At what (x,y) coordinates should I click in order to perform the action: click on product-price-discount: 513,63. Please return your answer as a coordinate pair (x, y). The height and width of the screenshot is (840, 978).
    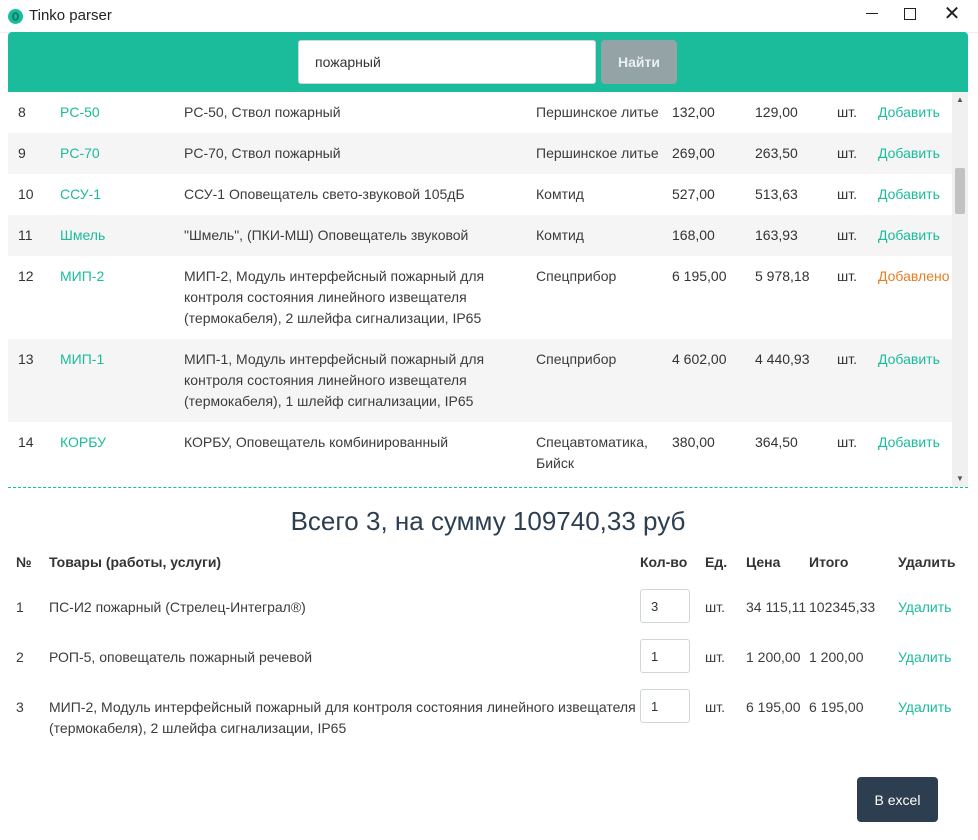
    Looking at the image, I should click on (776, 194).